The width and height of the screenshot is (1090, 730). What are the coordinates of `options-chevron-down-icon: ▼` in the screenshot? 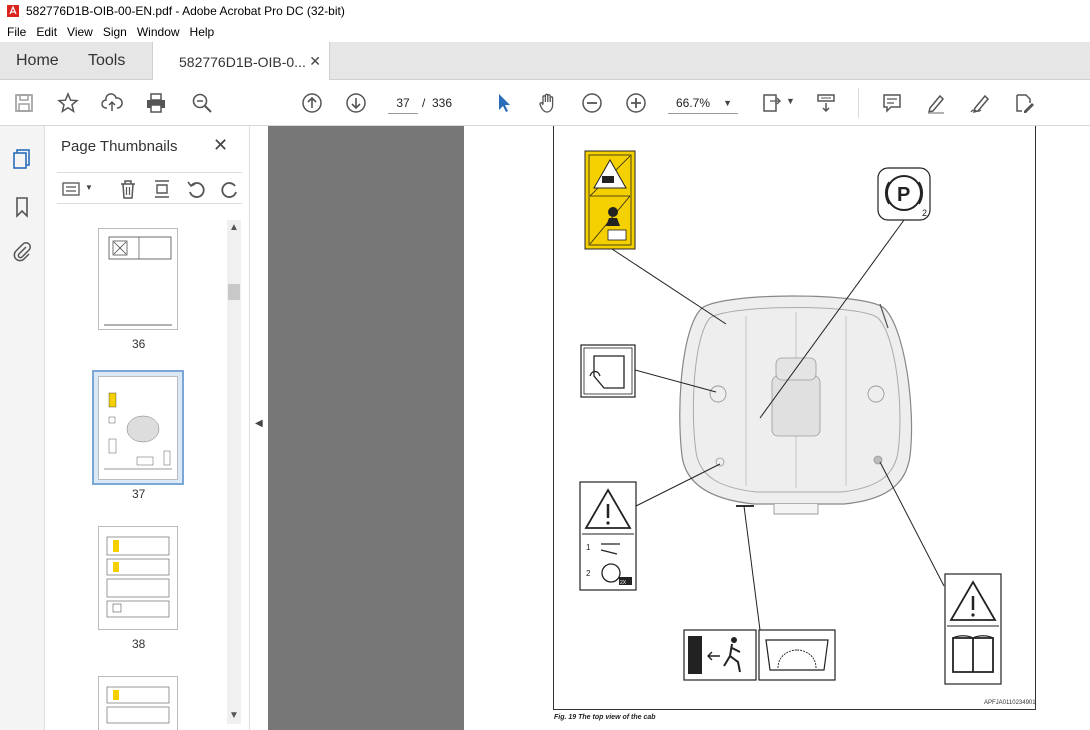 It's located at (89, 187).